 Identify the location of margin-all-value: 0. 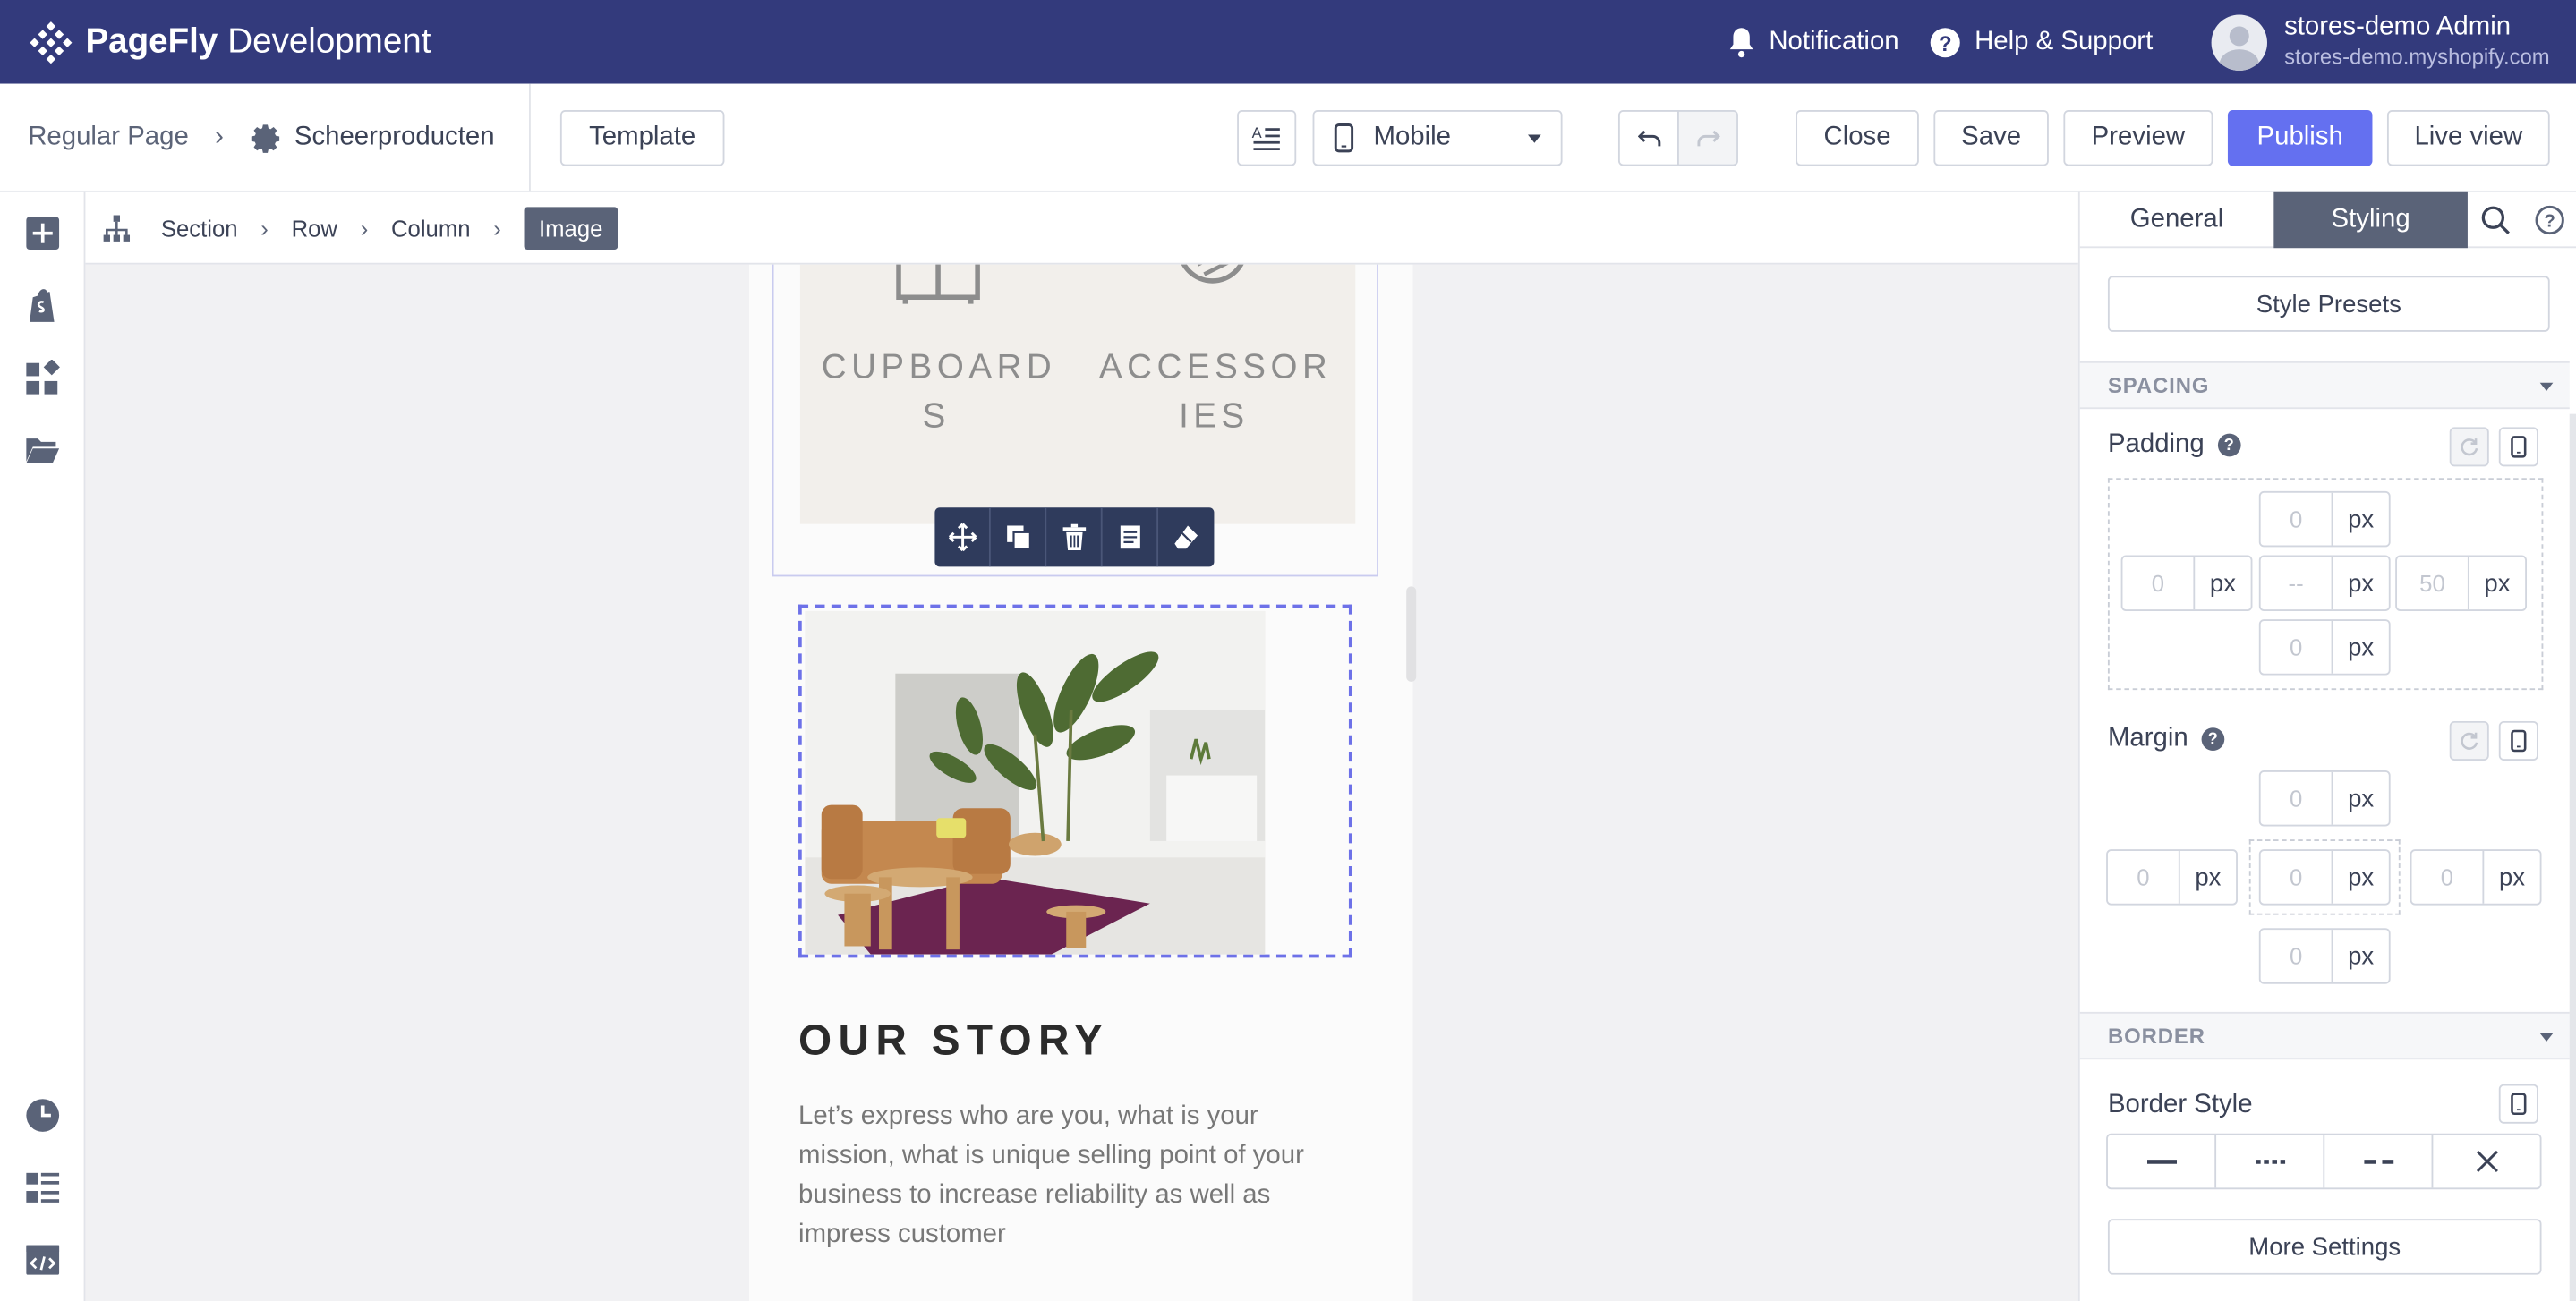
(2297, 877).